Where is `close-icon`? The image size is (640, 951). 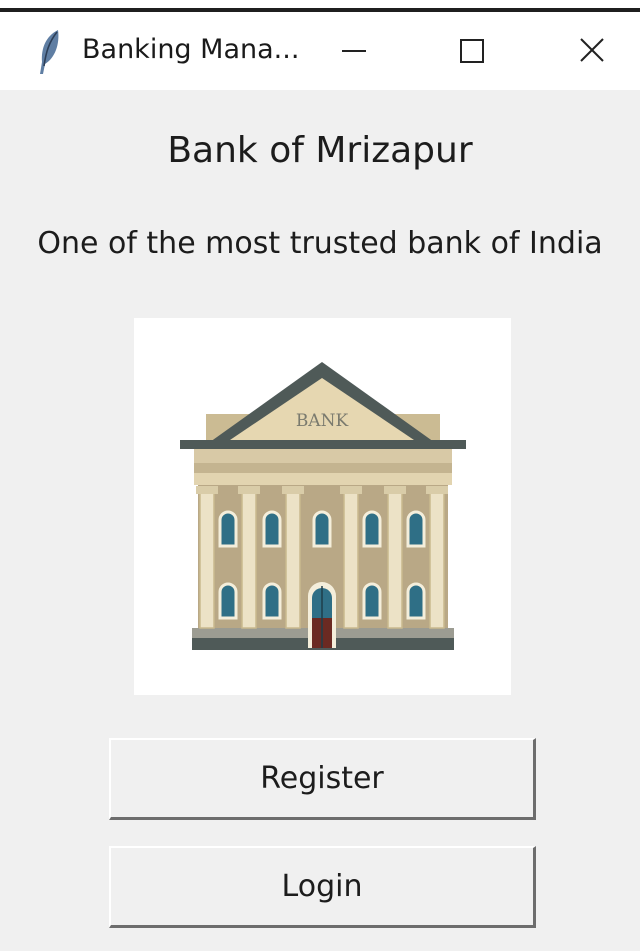 close-icon is located at coordinates (592, 50).